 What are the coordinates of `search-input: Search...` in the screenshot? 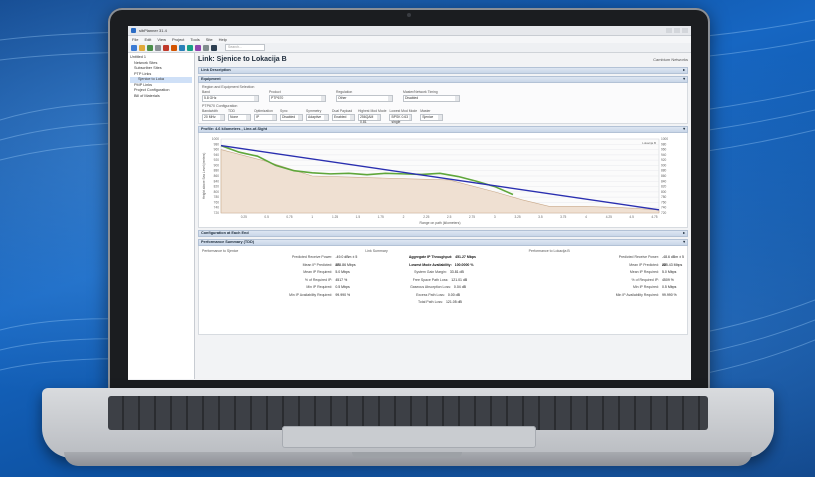 It's located at (245, 47).